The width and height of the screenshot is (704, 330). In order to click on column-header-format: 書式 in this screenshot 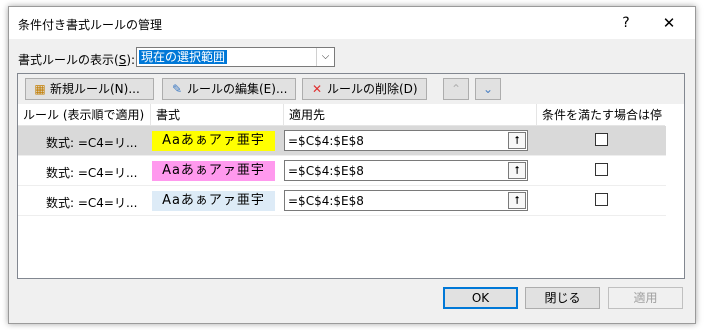, I will do `click(217, 115)`.